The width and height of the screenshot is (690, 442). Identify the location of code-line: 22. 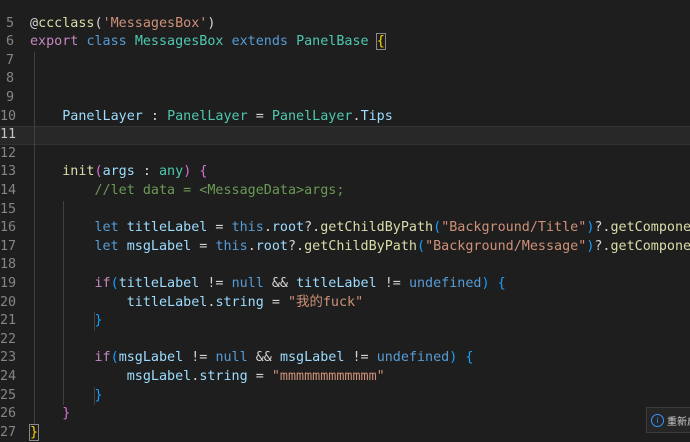
(345, 340).